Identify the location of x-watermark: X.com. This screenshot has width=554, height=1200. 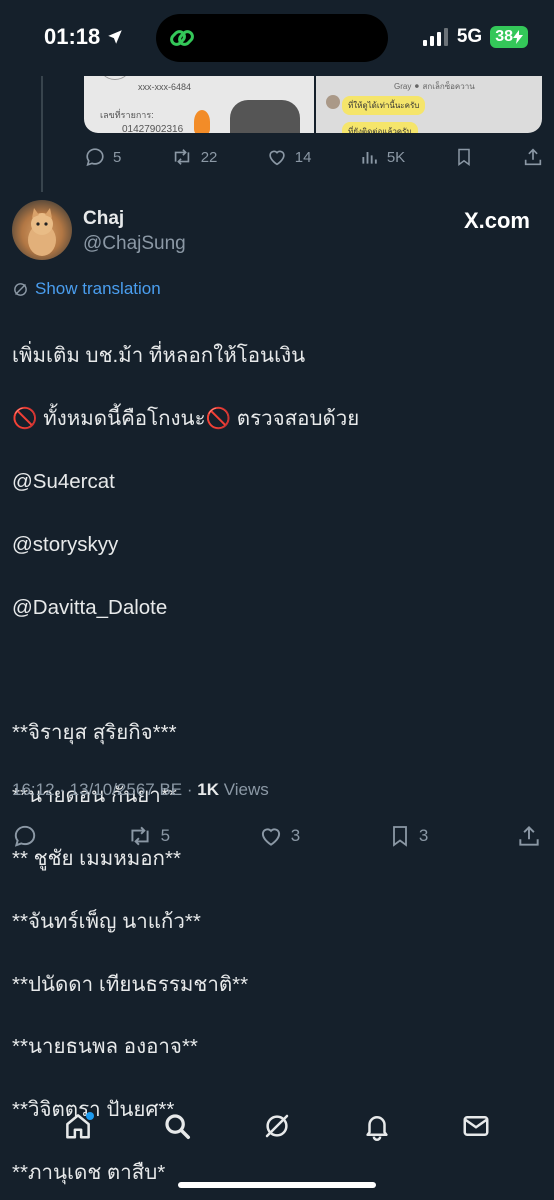
(497, 221).